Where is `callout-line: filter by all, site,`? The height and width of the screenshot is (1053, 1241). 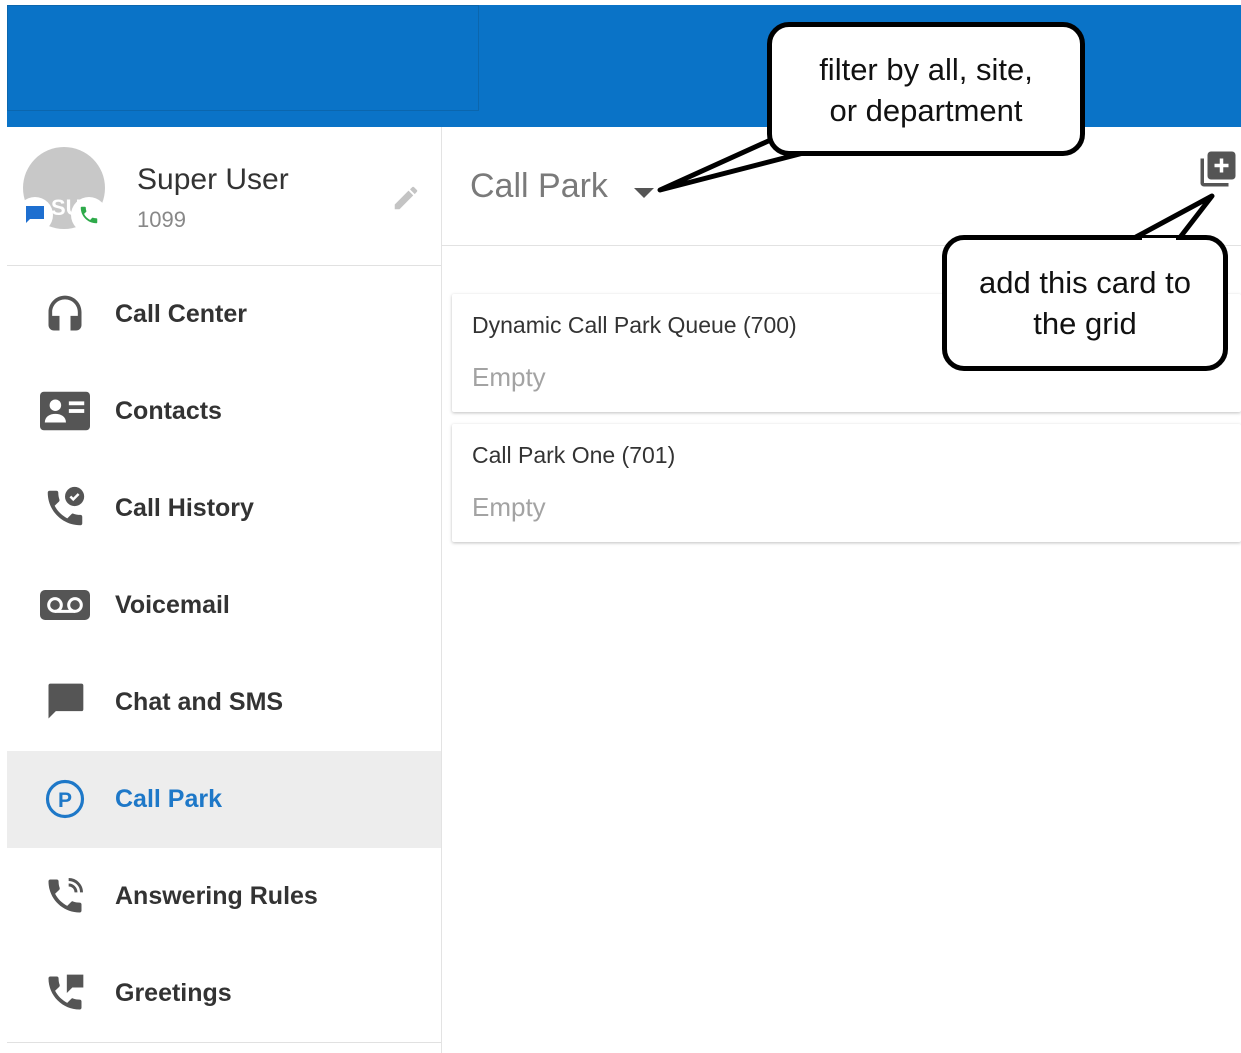 callout-line: filter by all, site, is located at coordinates (926, 69).